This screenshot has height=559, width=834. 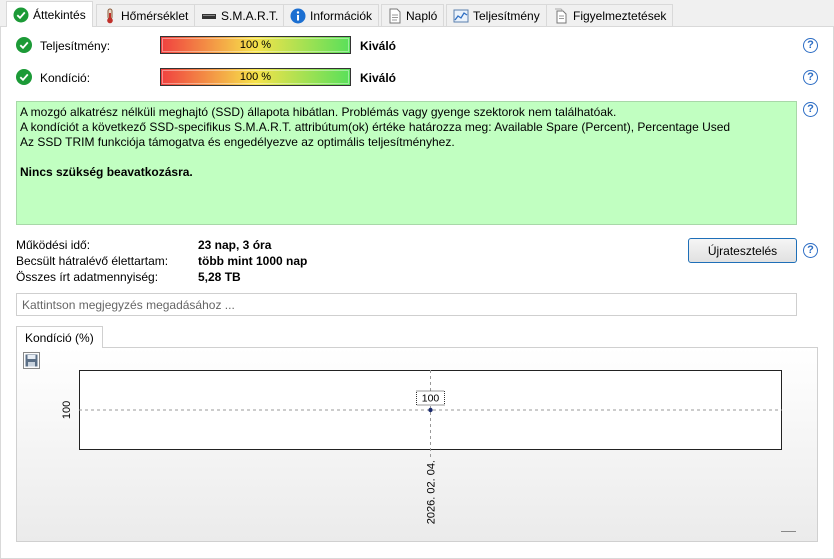 What do you see at coordinates (235, 245) in the screenshot?
I see `uptime-value: 23 nap, 3 óra` at bounding box center [235, 245].